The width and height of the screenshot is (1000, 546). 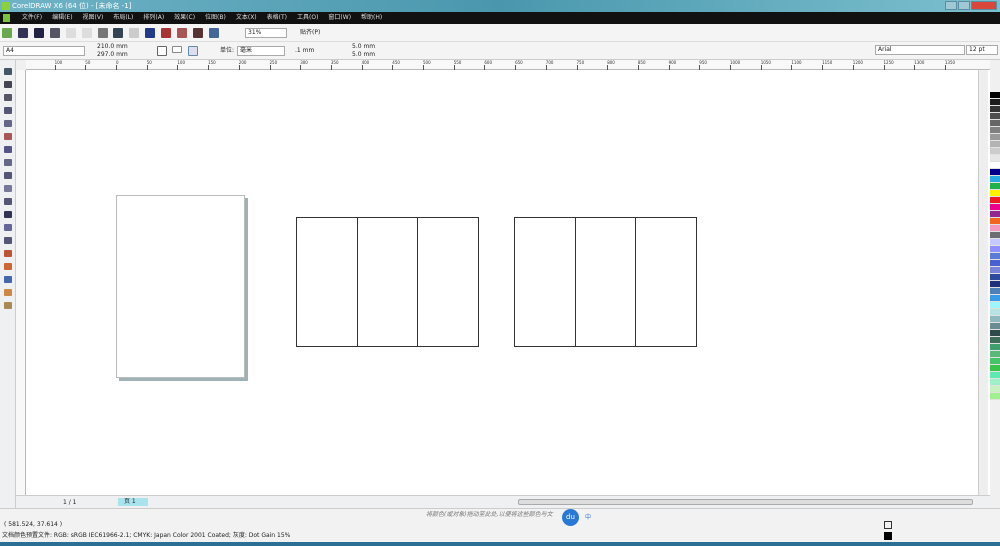 What do you see at coordinates (215, 18) in the screenshot?
I see `menu-item: 位图(B)` at bounding box center [215, 18].